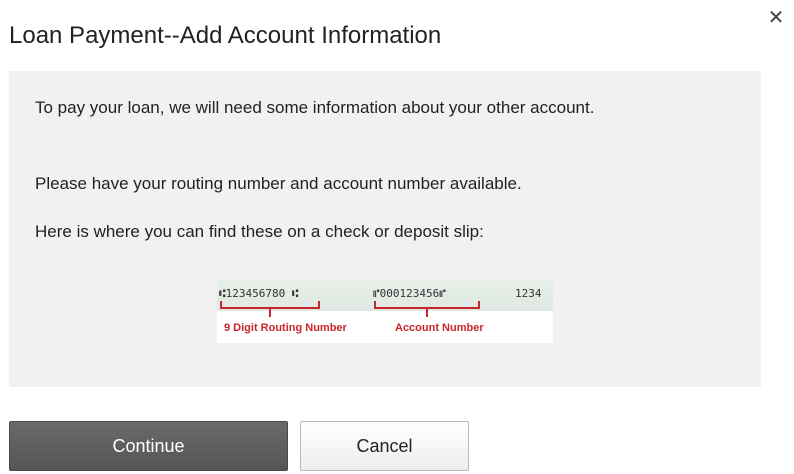 The width and height of the screenshot is (794, 474). Describe the element at coordinates (148, 446) in the screenshot. I see `continue-button: Continue` at that location.